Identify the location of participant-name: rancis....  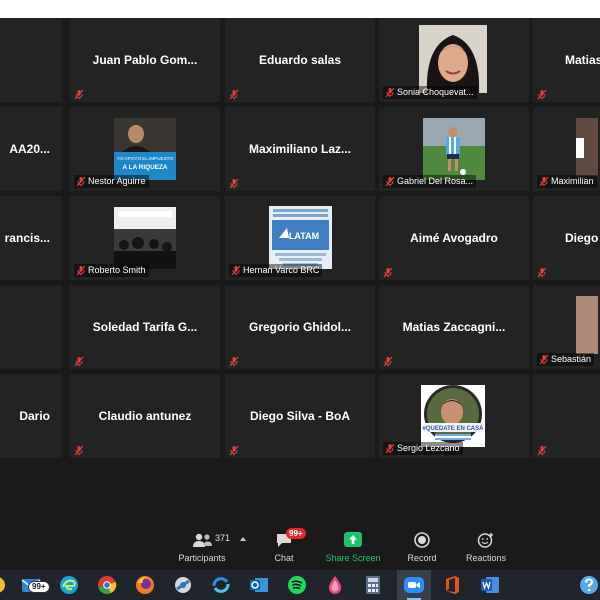
(27, 238).